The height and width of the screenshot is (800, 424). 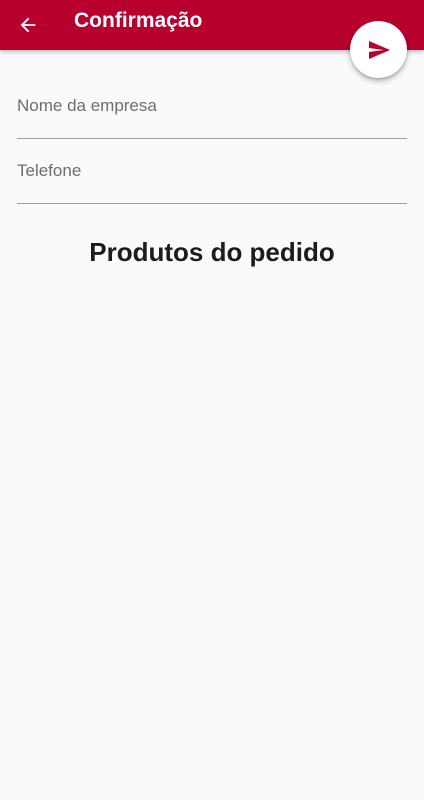 What do you see at coordinates (212, 252) in the screenshot?
I see `products-heading: Produtos do pedido` at bounding box center [212, 252].